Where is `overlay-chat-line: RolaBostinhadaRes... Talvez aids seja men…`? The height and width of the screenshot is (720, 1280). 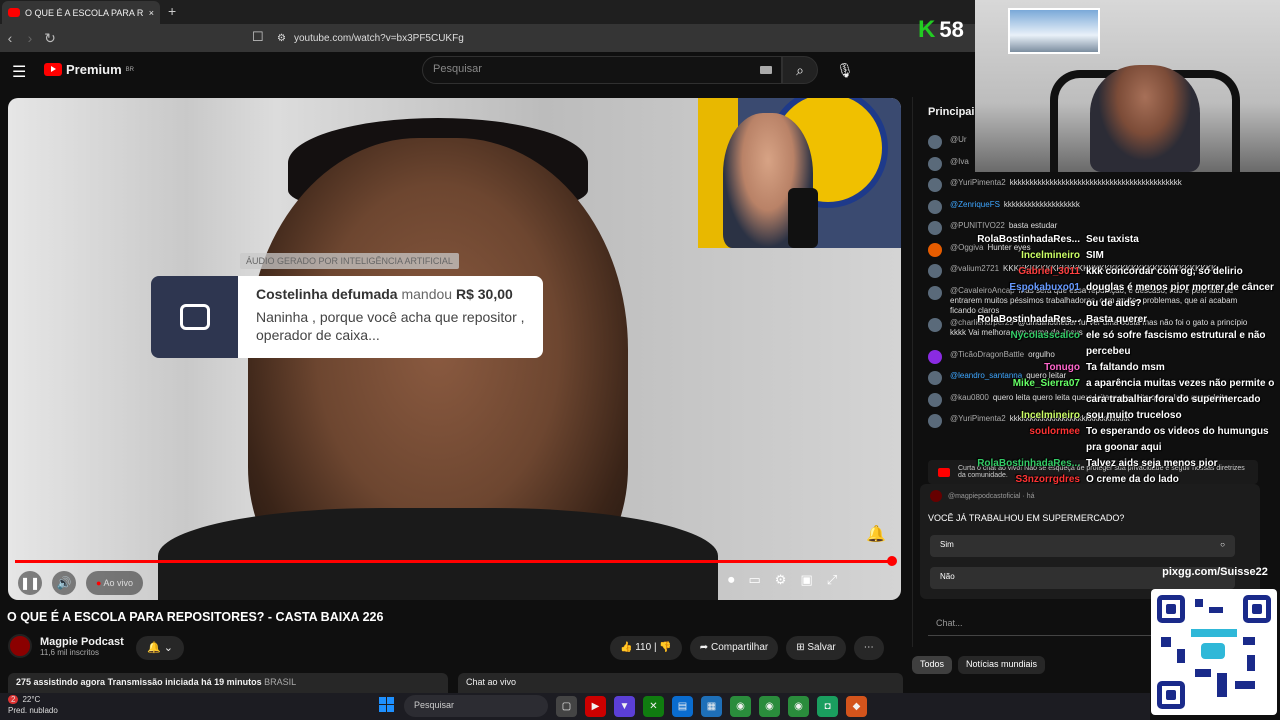
overlay-chat-line: RolaBostinhadaRes... Talvez aids seja men… is located at coordinates (1125, 464).